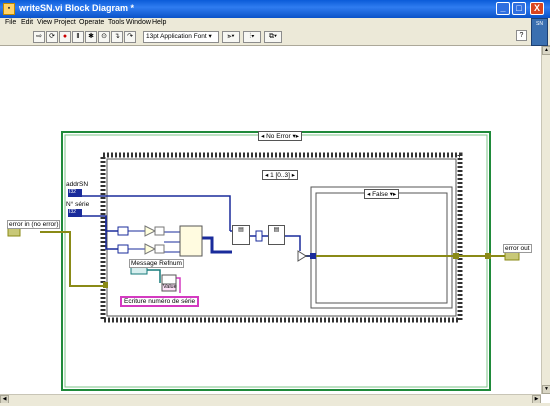  I want to click on highlight-execution-icon: ✱, so click(91, 37).